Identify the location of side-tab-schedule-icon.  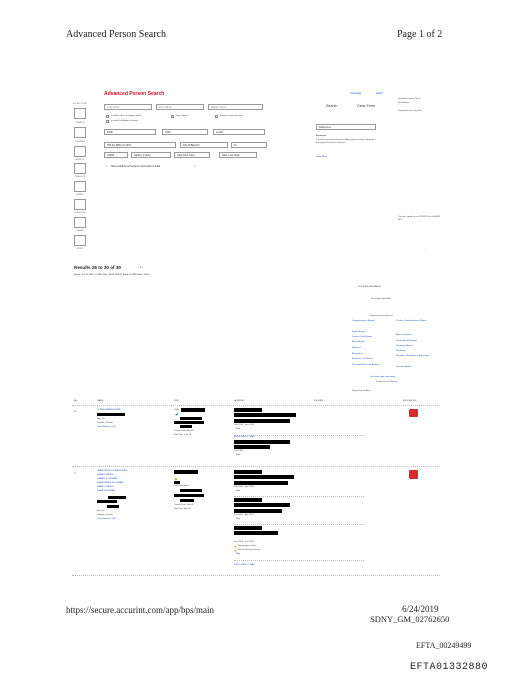
(80, 204).